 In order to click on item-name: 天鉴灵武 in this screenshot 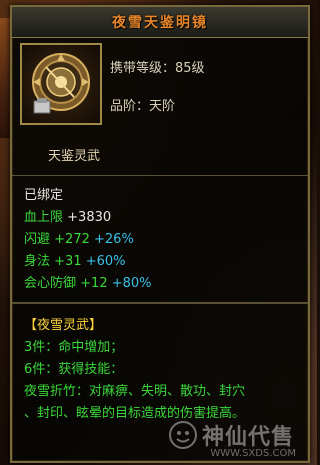, I will do `click(74, 156)`.